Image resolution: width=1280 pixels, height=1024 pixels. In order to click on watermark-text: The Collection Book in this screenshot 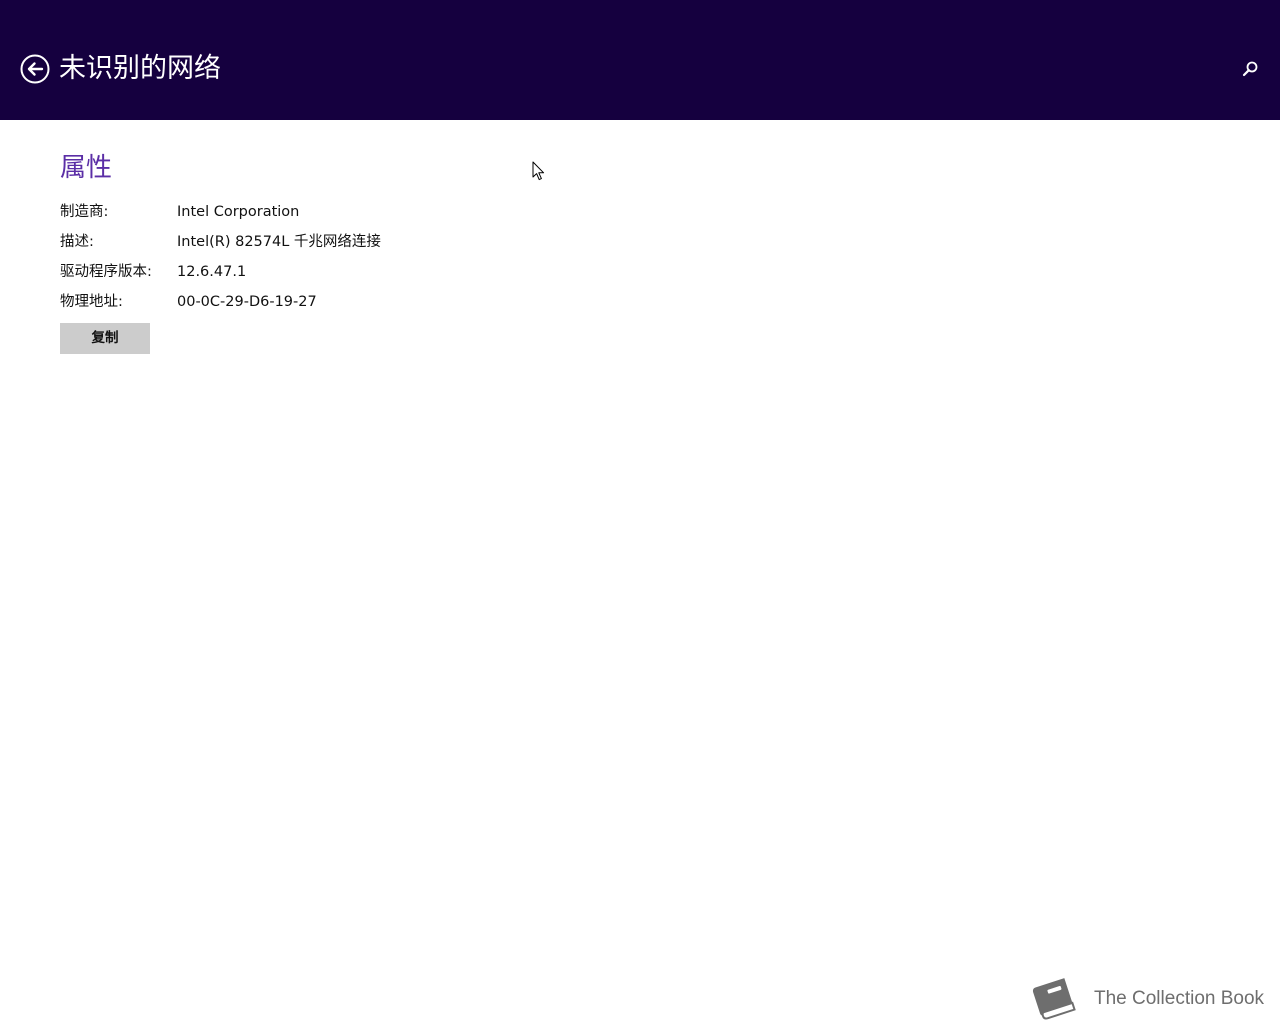, I will do `click(1179, 998)`.